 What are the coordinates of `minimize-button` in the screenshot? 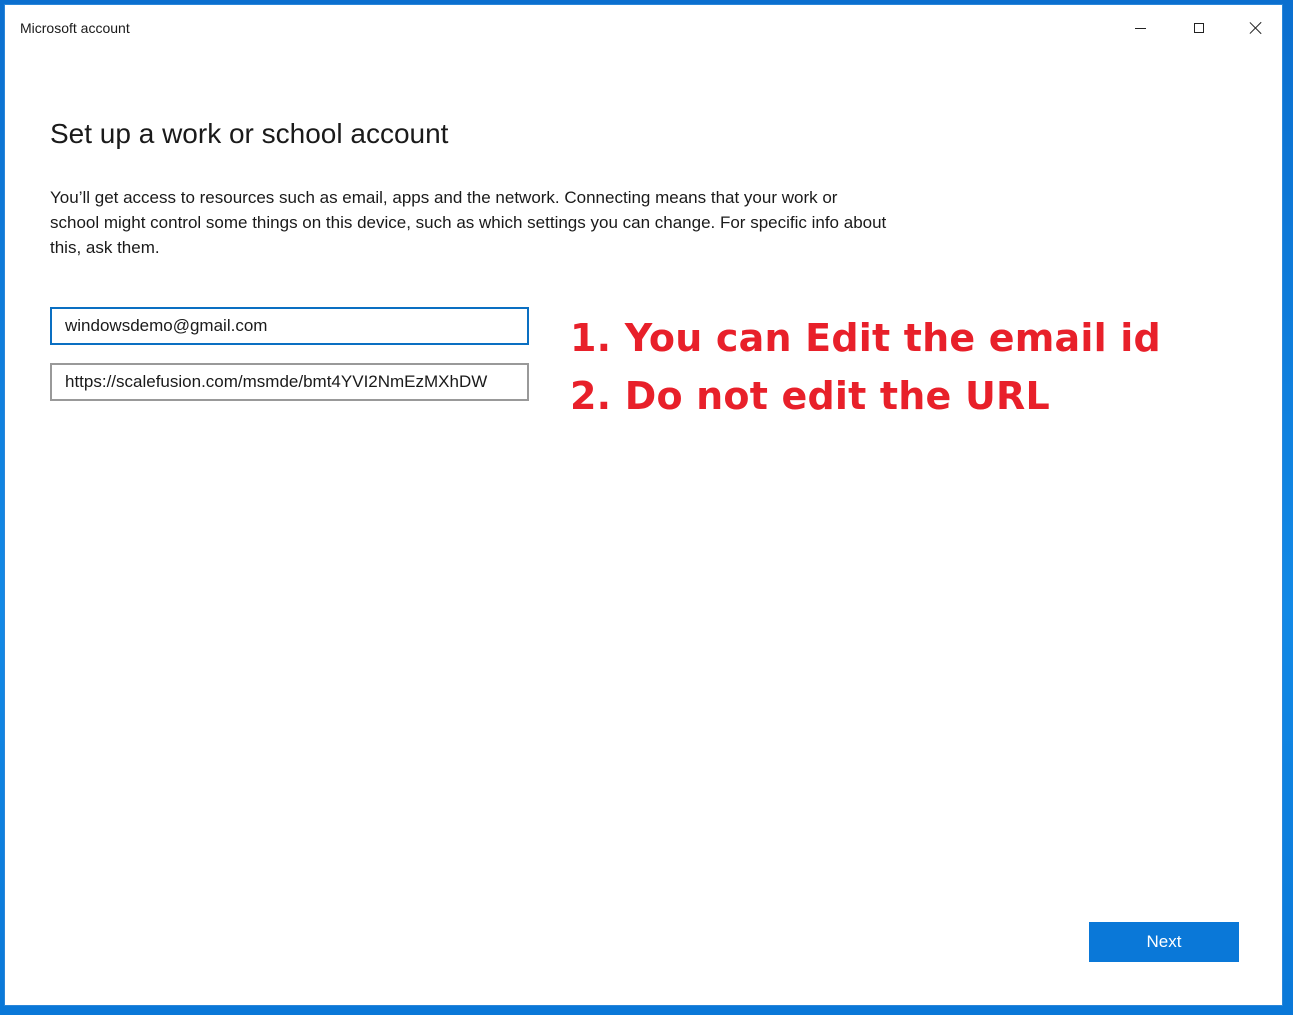 It's located at (1140, 28).